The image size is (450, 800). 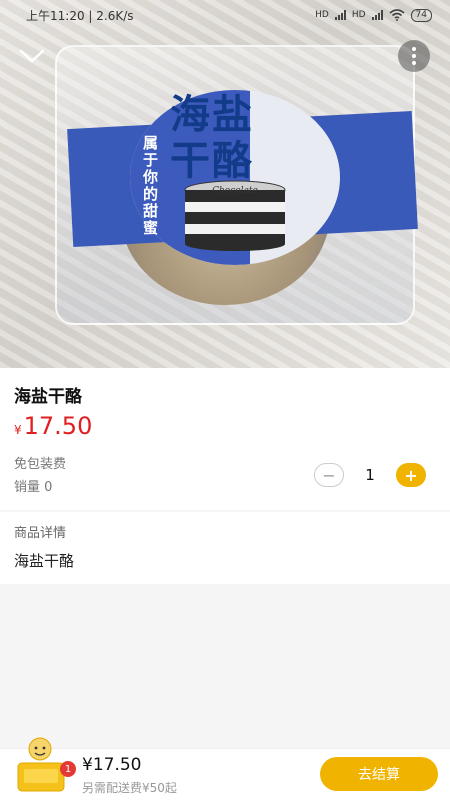 I want to click on details-body: 海盐干酪, so click(x=44, y=561).